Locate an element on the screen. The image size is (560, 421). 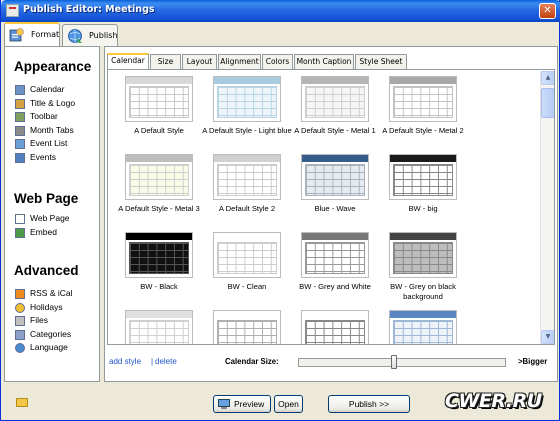
style-name: BW - Grey on black background is located at coordinates (423, 291).